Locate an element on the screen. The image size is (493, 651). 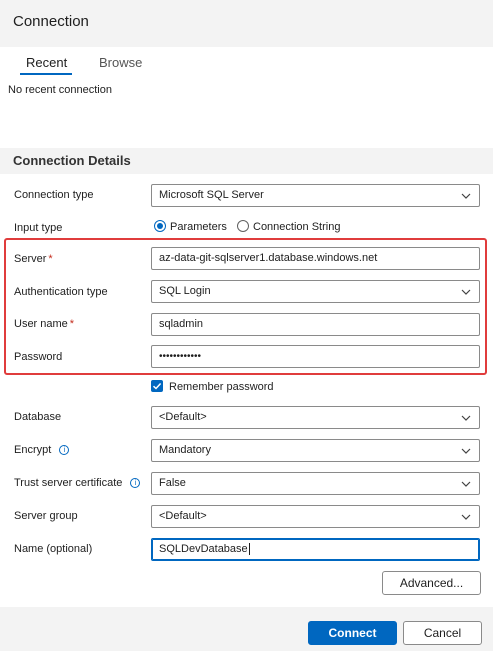
no-recent-text: No recent connection is located at coordinates (60, 90).